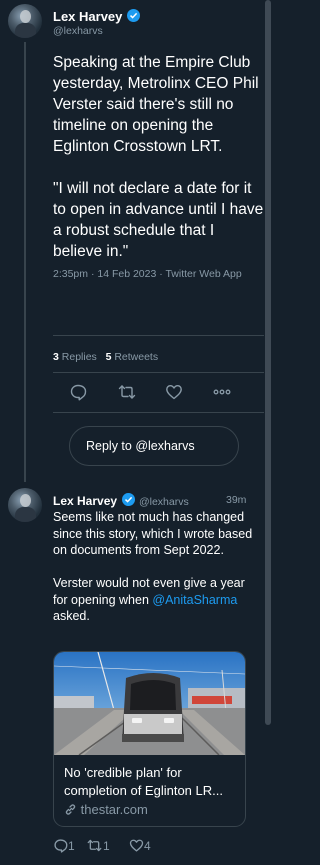 Image resolution: width=320 pixels, height=865 pixels. Describe the element at coordinates (153, 274) in the screenshot. I see `tweet-timestamp: 2:35pm · 14 Feb 2023 · Twitter Web App` at that location.